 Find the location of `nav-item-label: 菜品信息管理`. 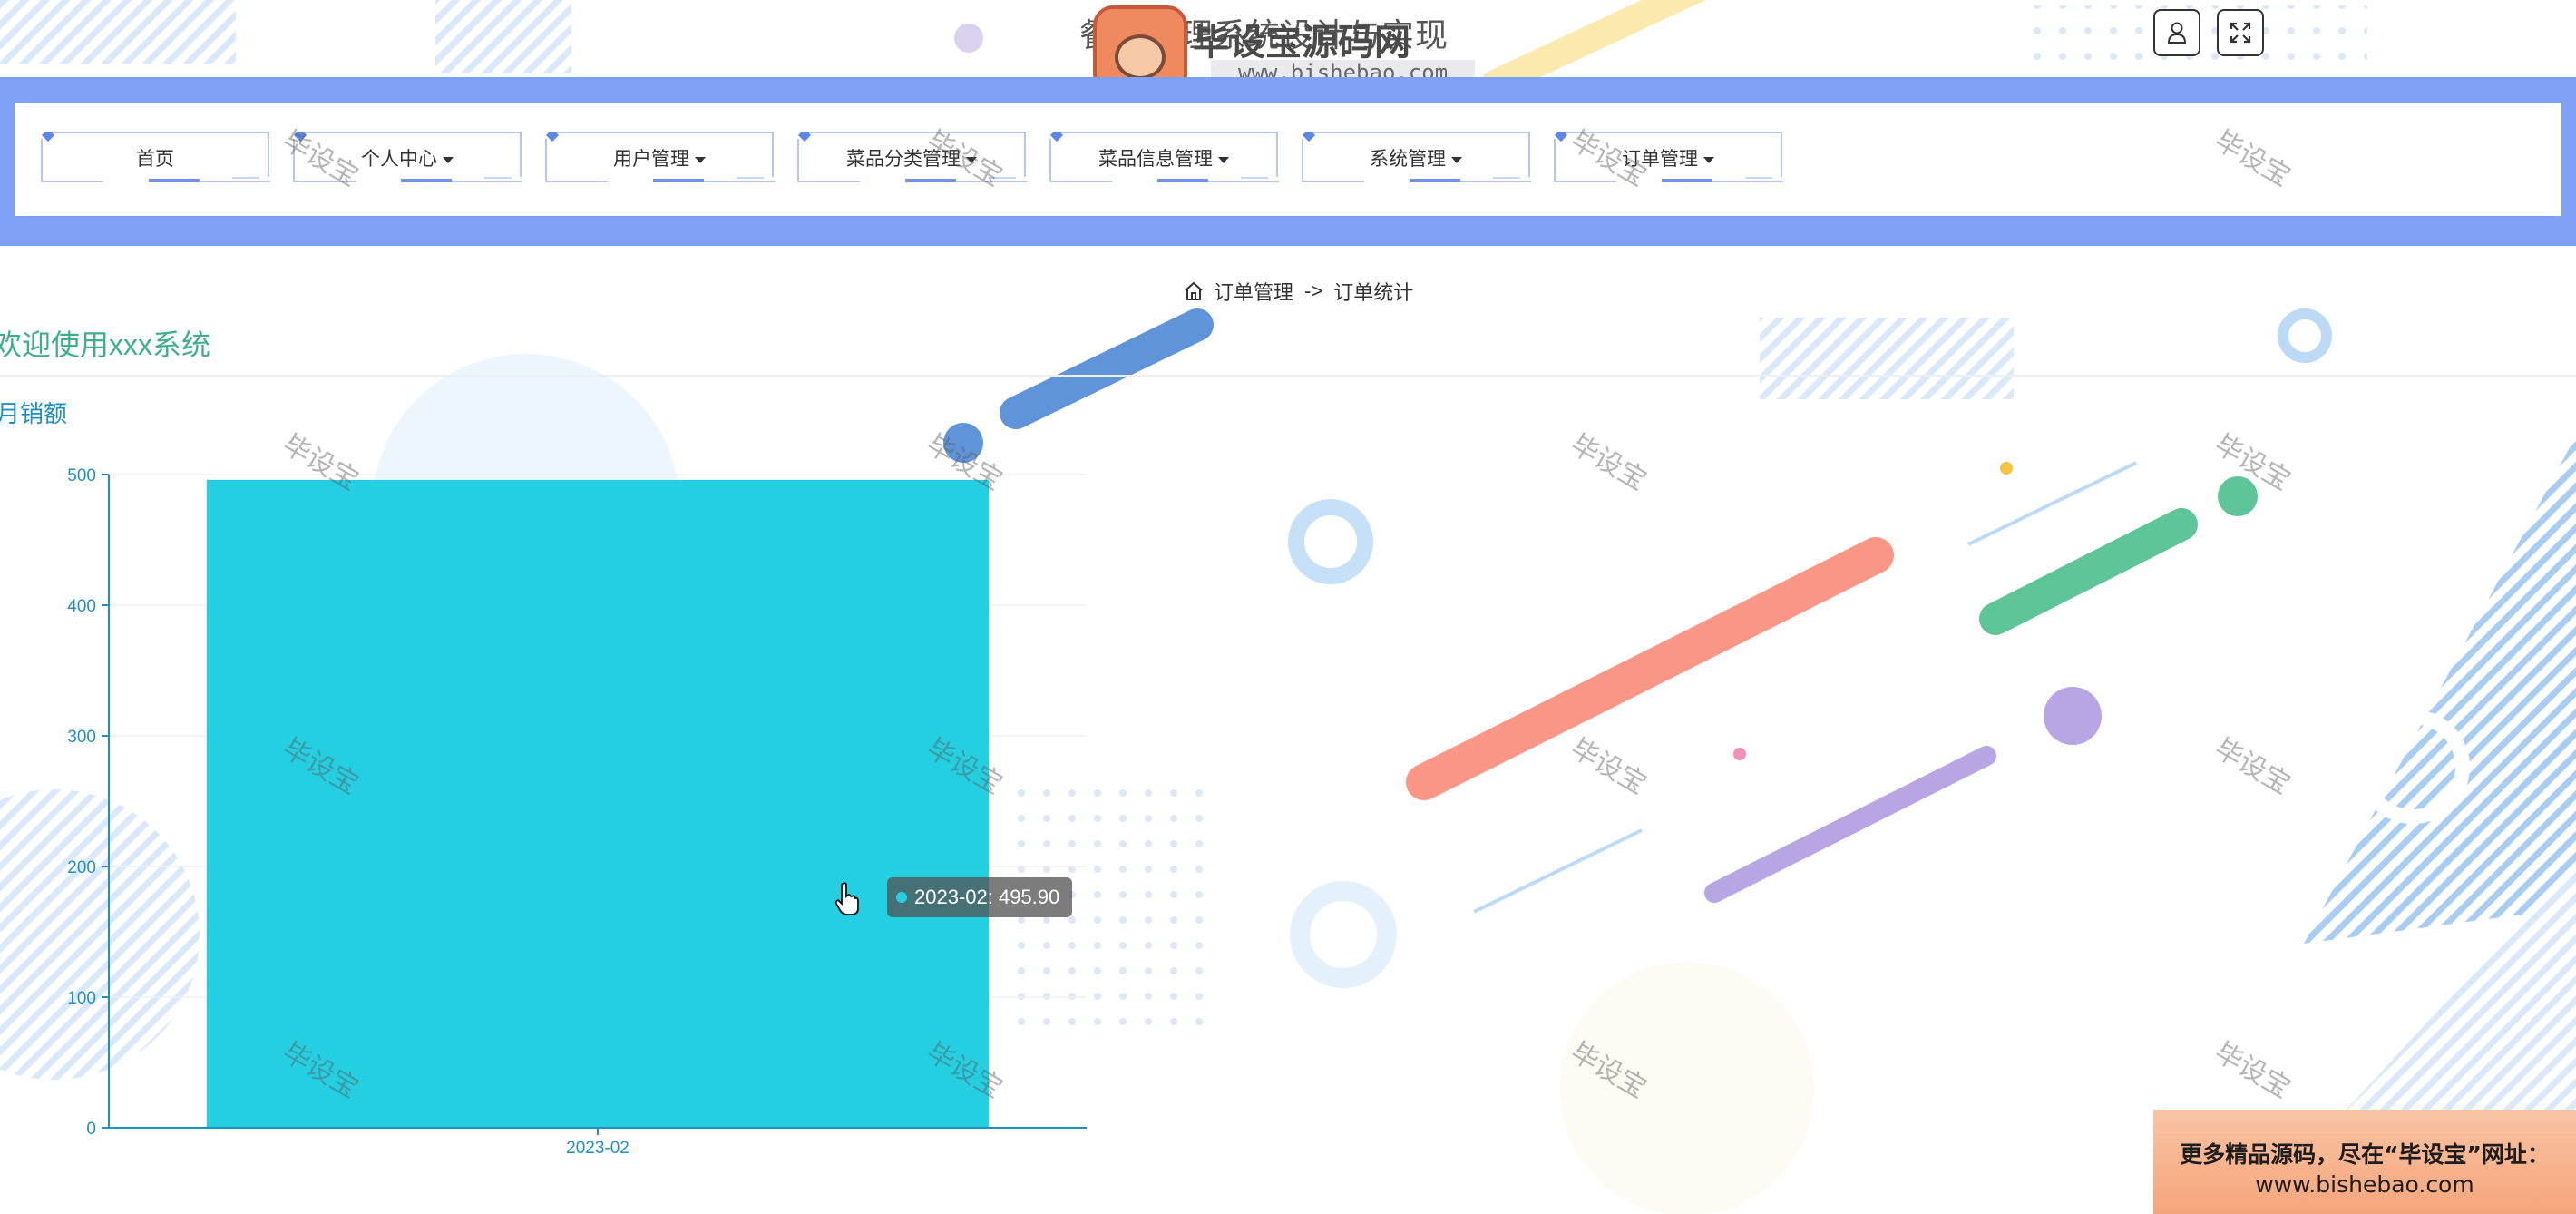

nav-item-label: 菜品信息管理 is located at coordinates (1164, 157).